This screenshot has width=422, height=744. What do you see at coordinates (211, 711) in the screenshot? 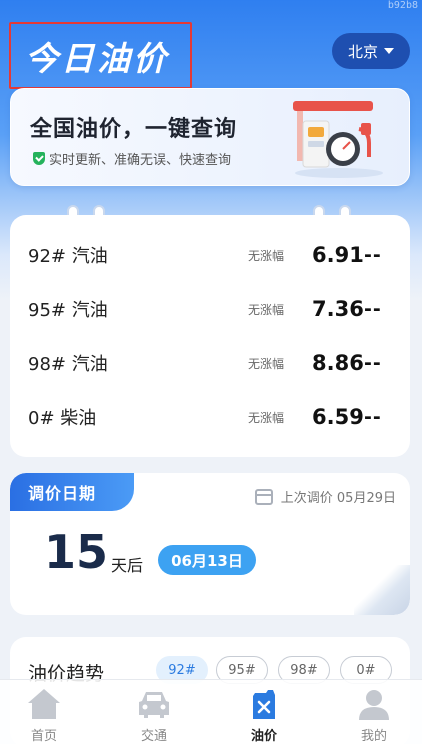
I see `bottom-tab-bar: 首页 交通 油价 我的` at bounding box center [211, 711].